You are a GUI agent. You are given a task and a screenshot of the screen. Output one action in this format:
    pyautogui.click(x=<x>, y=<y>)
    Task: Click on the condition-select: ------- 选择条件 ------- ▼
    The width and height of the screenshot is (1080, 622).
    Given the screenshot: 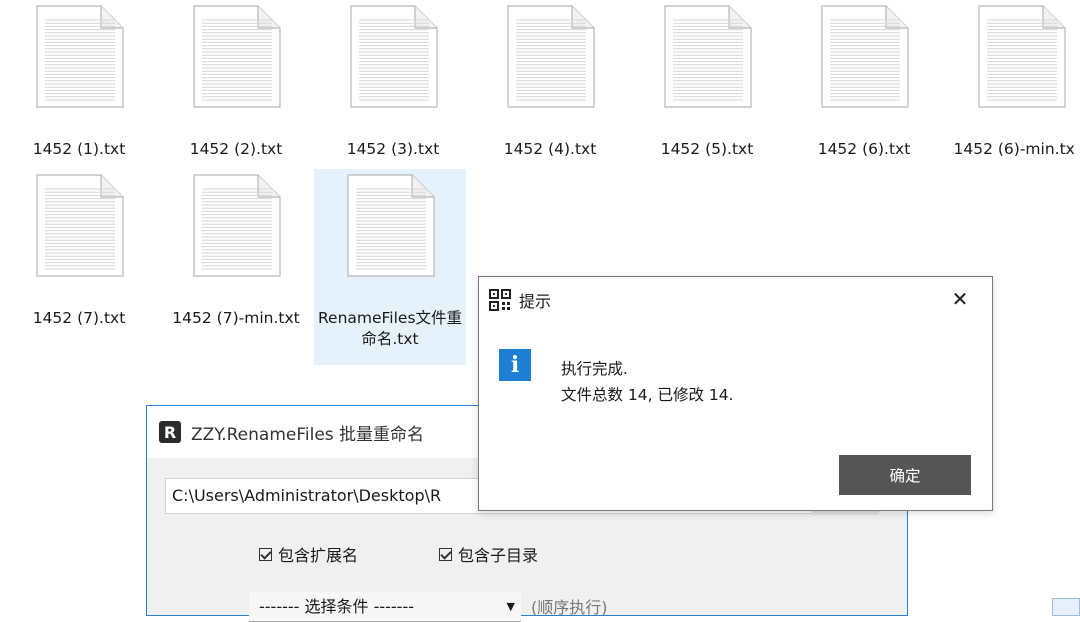 What is the action you would take?
    pyautogui.click(x=385, y=607)
    